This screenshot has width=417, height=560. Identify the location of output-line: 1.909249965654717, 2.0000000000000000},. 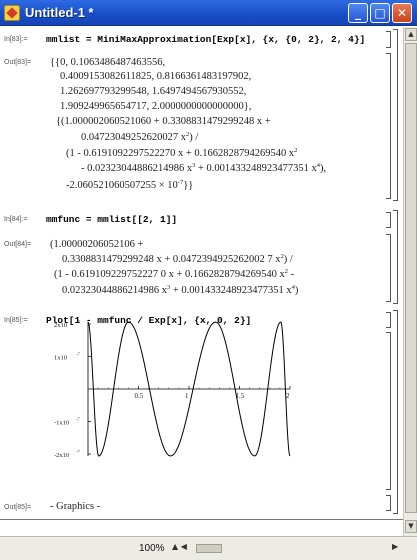
(156, 106).